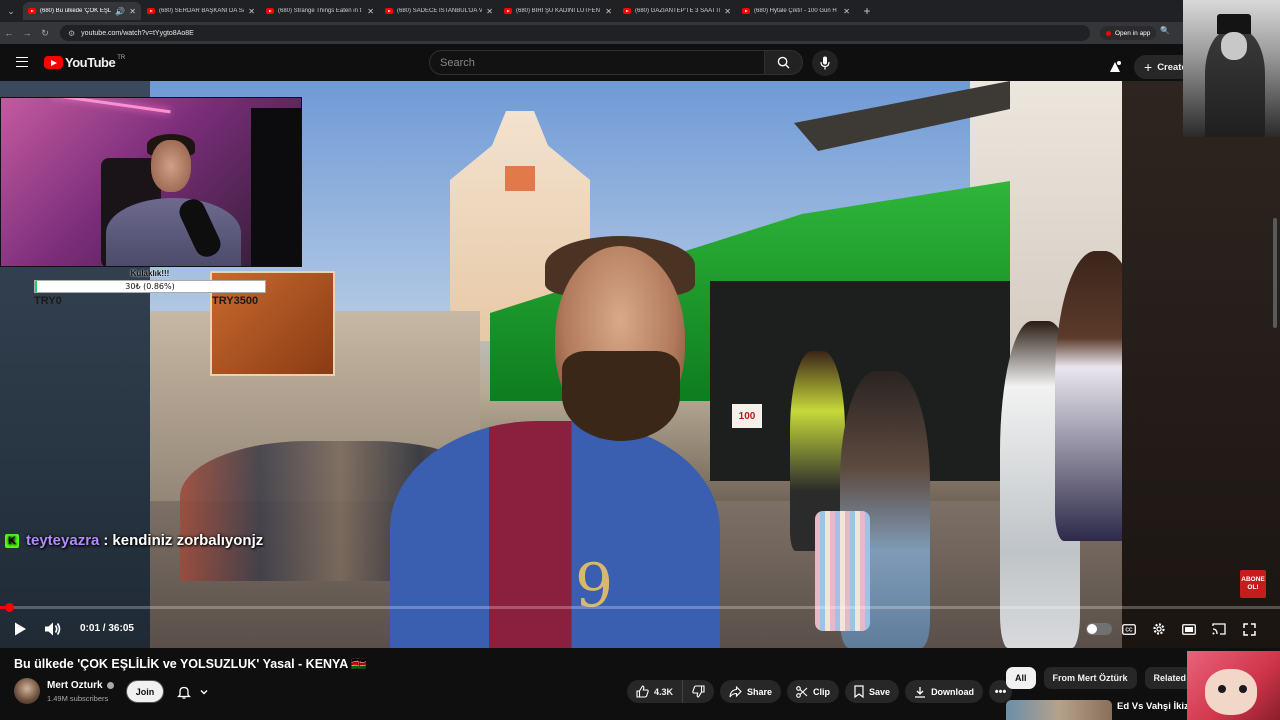 The width and height of the screenshot is (1280, 720). Describe the element at coordinates (1249, 629) in the screenshot. I see `fullscreen-icon` at that location.